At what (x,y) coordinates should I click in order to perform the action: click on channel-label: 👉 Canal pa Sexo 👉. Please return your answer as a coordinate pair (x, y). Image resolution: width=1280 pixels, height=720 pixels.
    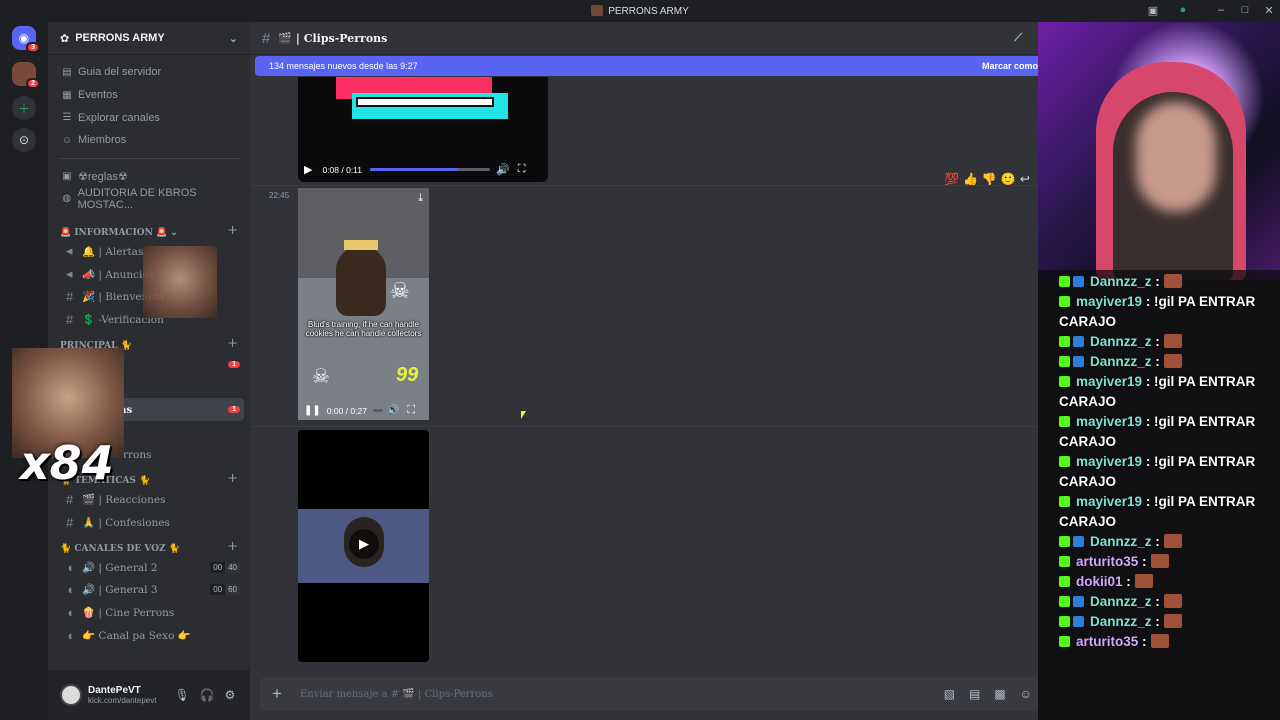
    Looking at the image, I should click on (136, 635).